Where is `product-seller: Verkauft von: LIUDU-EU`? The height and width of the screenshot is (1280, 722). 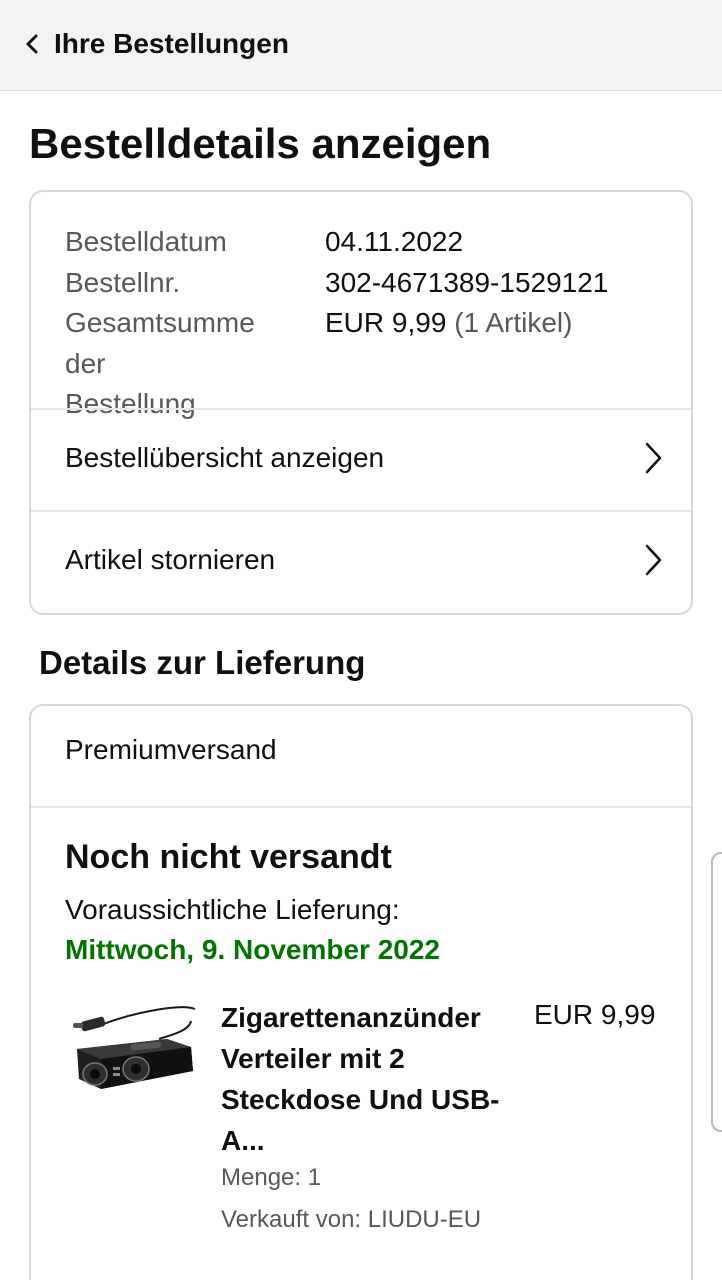 product-seller: Verkauft von: LIUDU-EU is located at coordinates (351, 1219).